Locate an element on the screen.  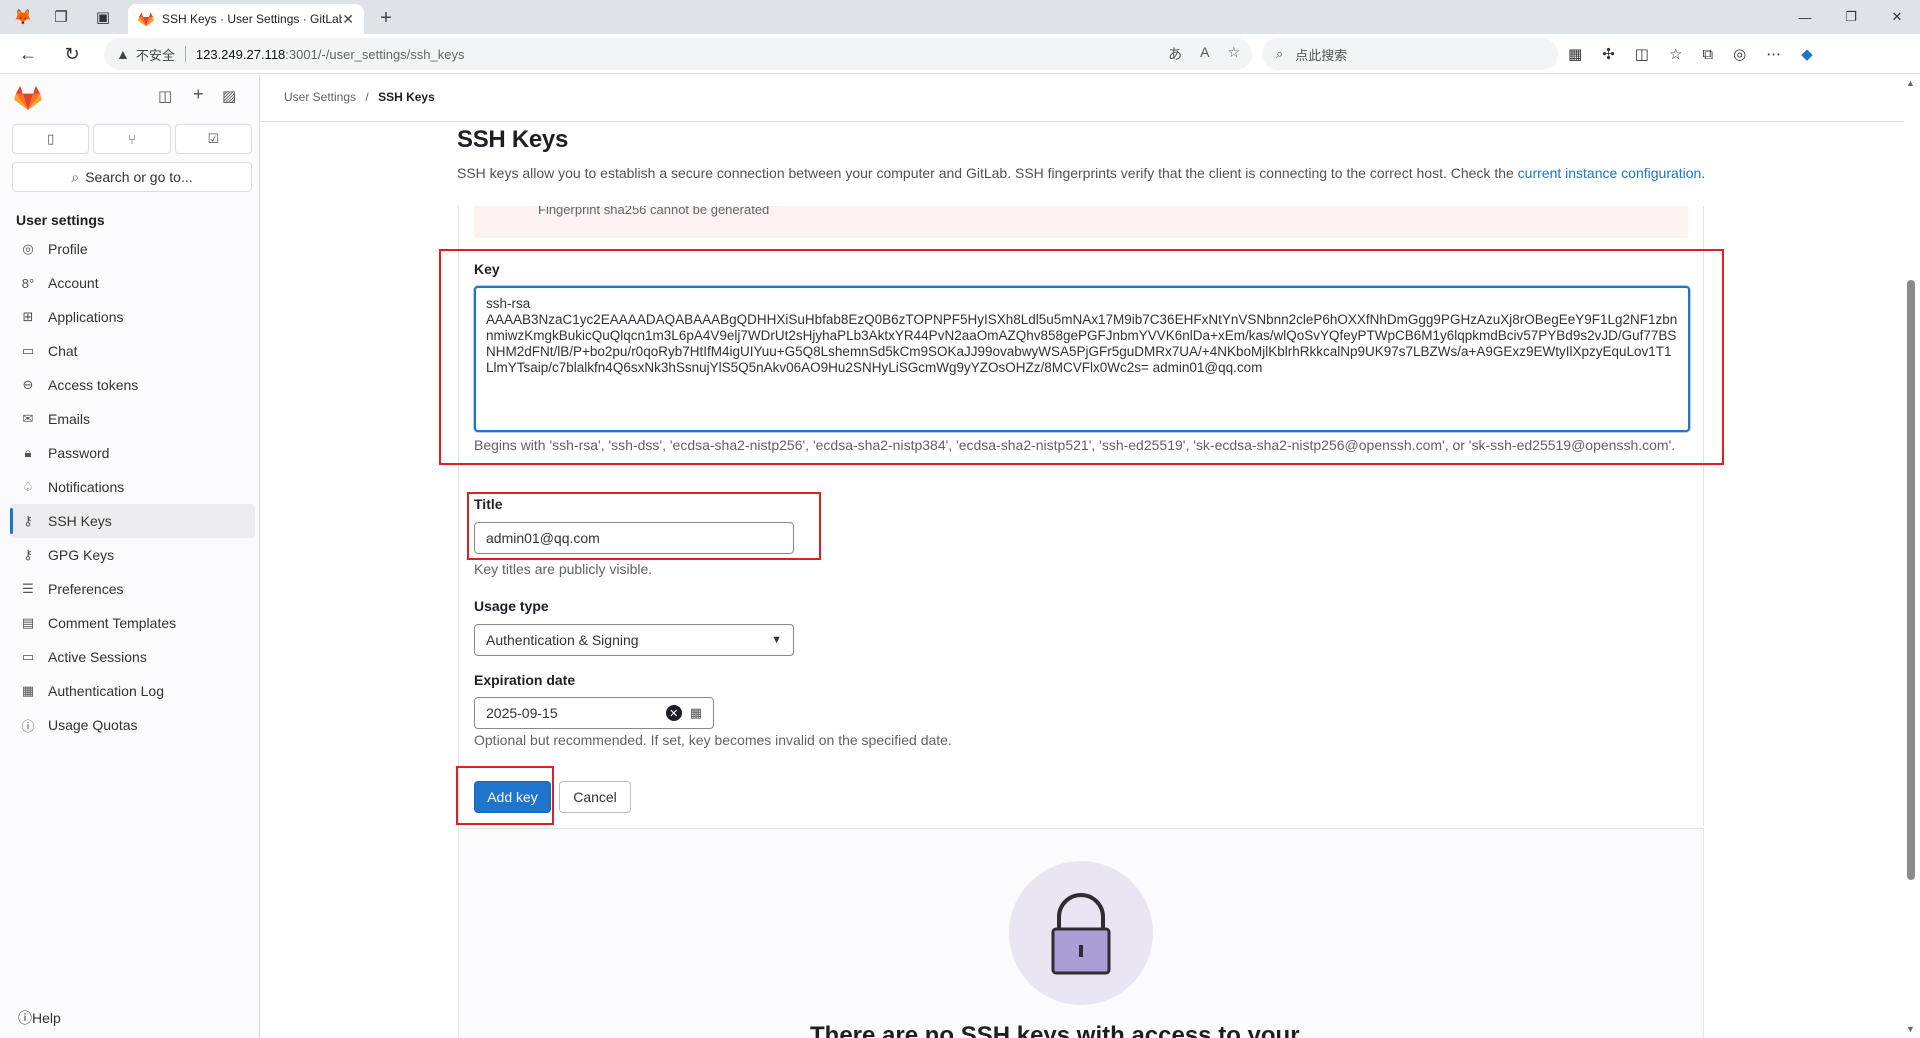
read-aloud-icon: A is located at coordinates (1204, 54).